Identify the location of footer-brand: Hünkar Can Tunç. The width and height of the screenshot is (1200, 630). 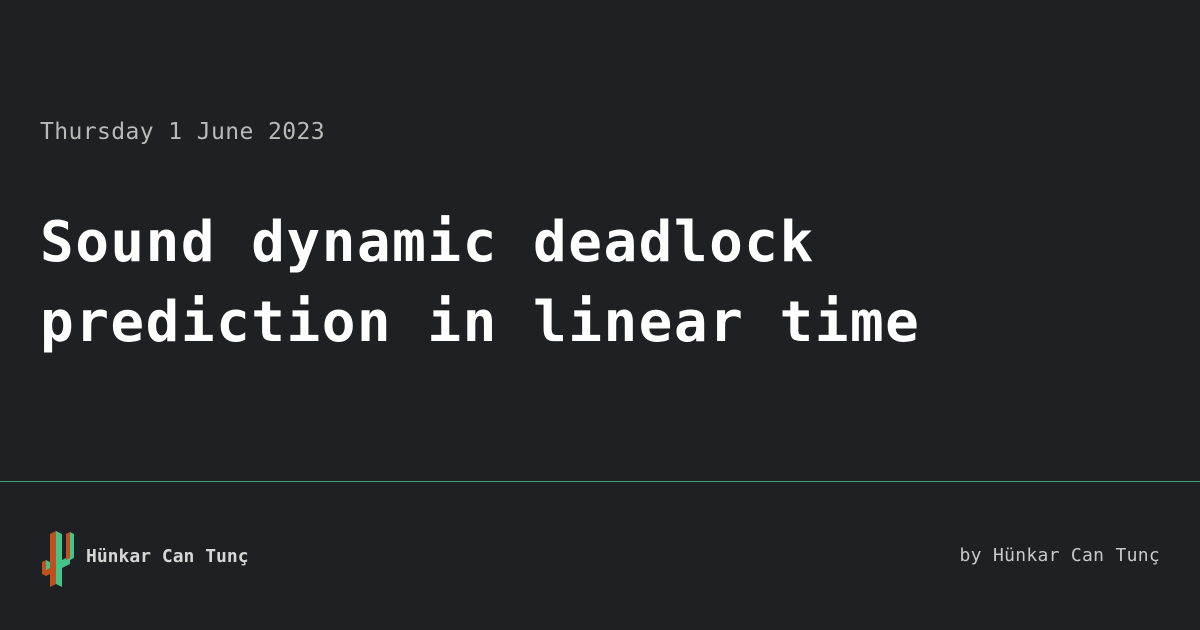
(144, 556).